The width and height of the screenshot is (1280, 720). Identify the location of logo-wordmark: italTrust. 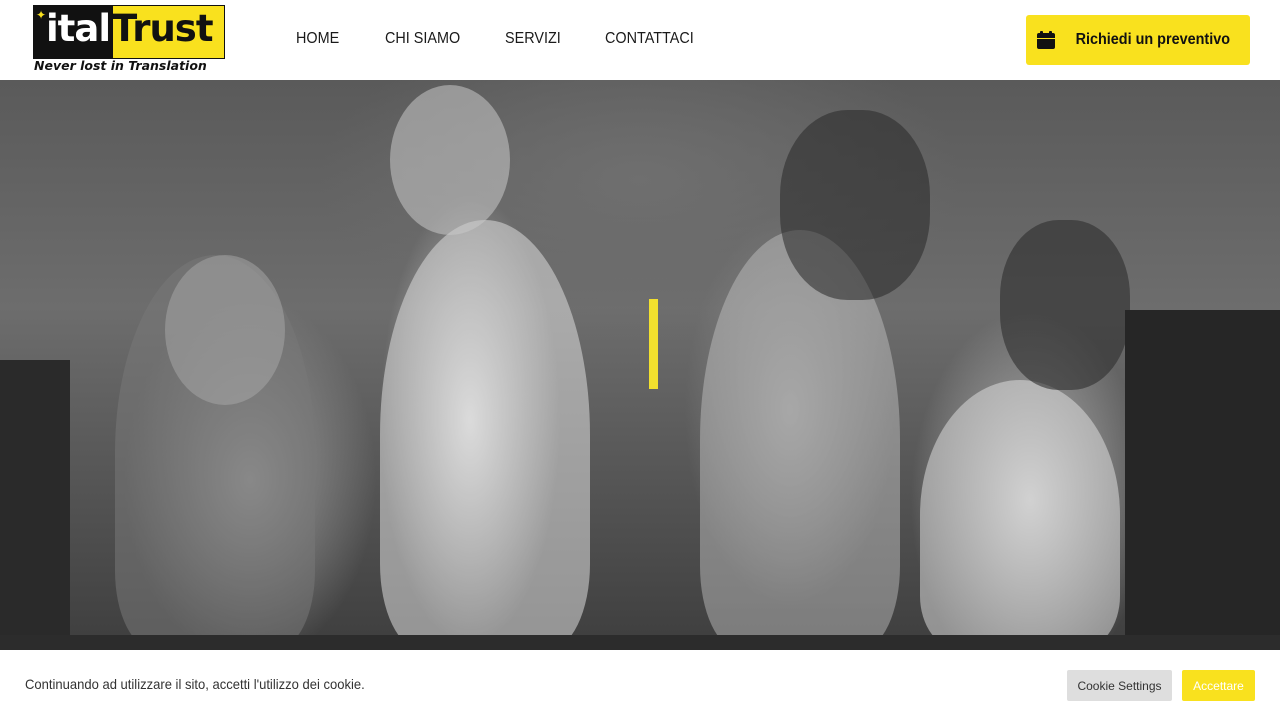
(130, 29).